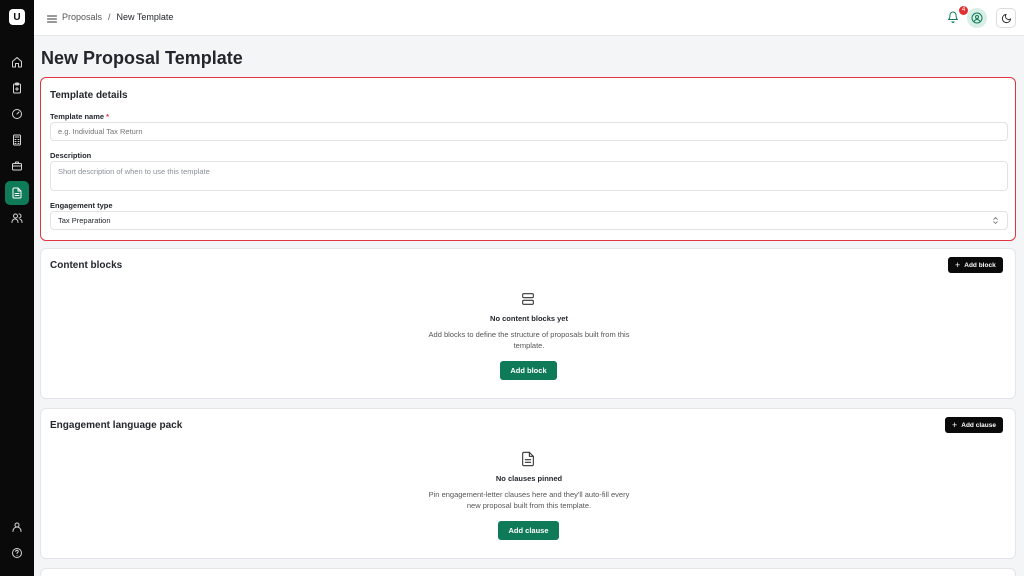  I want to click on calculator-icon, so click(17, 140).